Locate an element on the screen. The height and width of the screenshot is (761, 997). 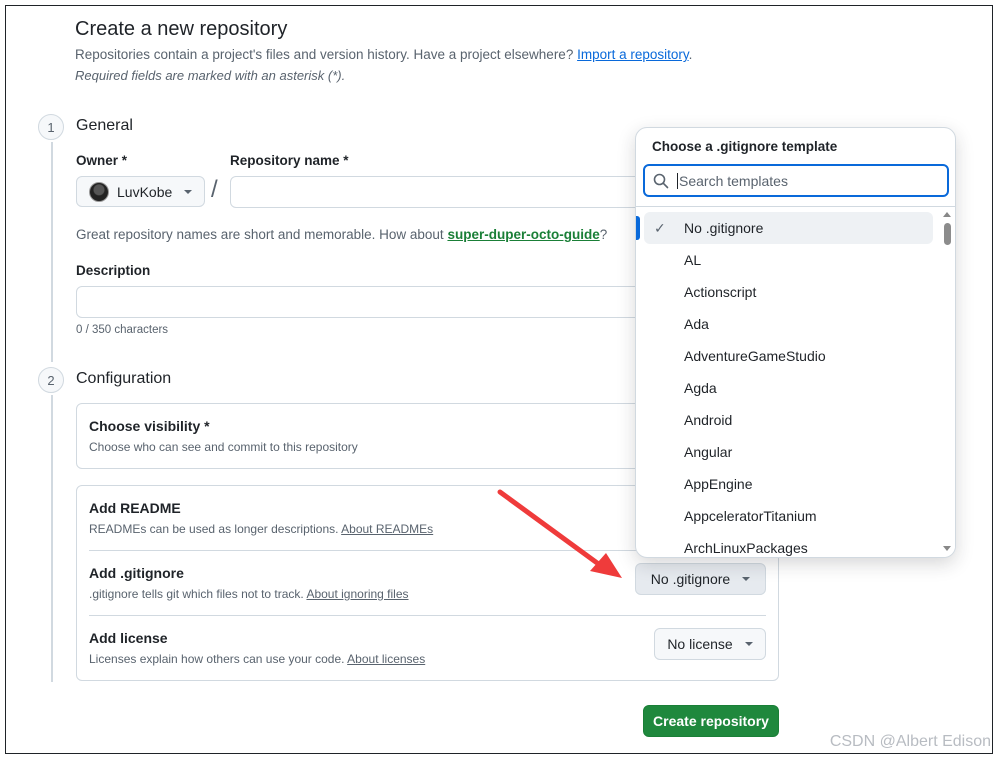
about-readmes-link: About READMEs is located at coordinates (387, 529).